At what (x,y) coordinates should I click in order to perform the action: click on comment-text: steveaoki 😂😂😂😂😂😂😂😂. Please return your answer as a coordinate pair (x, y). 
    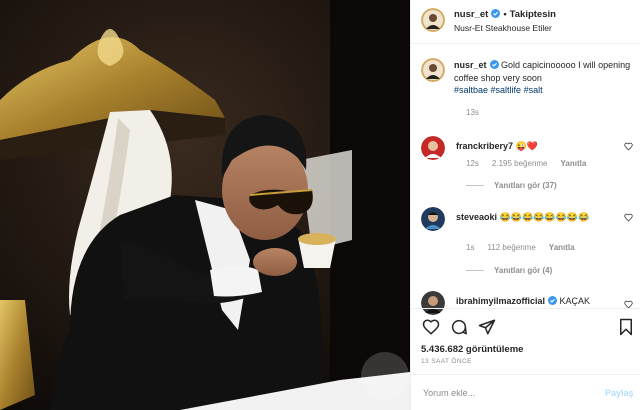
    Looking at the image, I should click on (538, 217).